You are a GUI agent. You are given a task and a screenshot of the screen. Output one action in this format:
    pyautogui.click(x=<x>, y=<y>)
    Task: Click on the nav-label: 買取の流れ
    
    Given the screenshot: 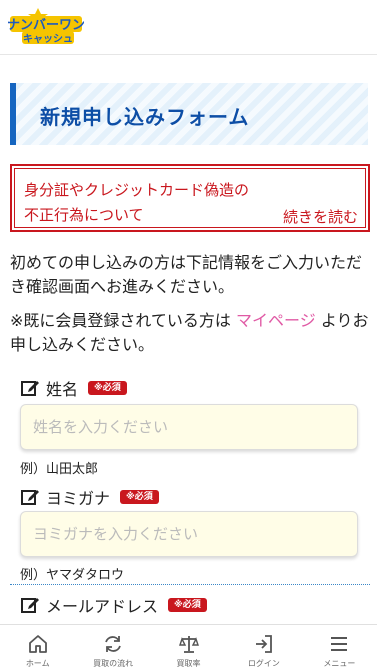 What is the action you would take?
    pyautogui.click(x=113, y=663)
    